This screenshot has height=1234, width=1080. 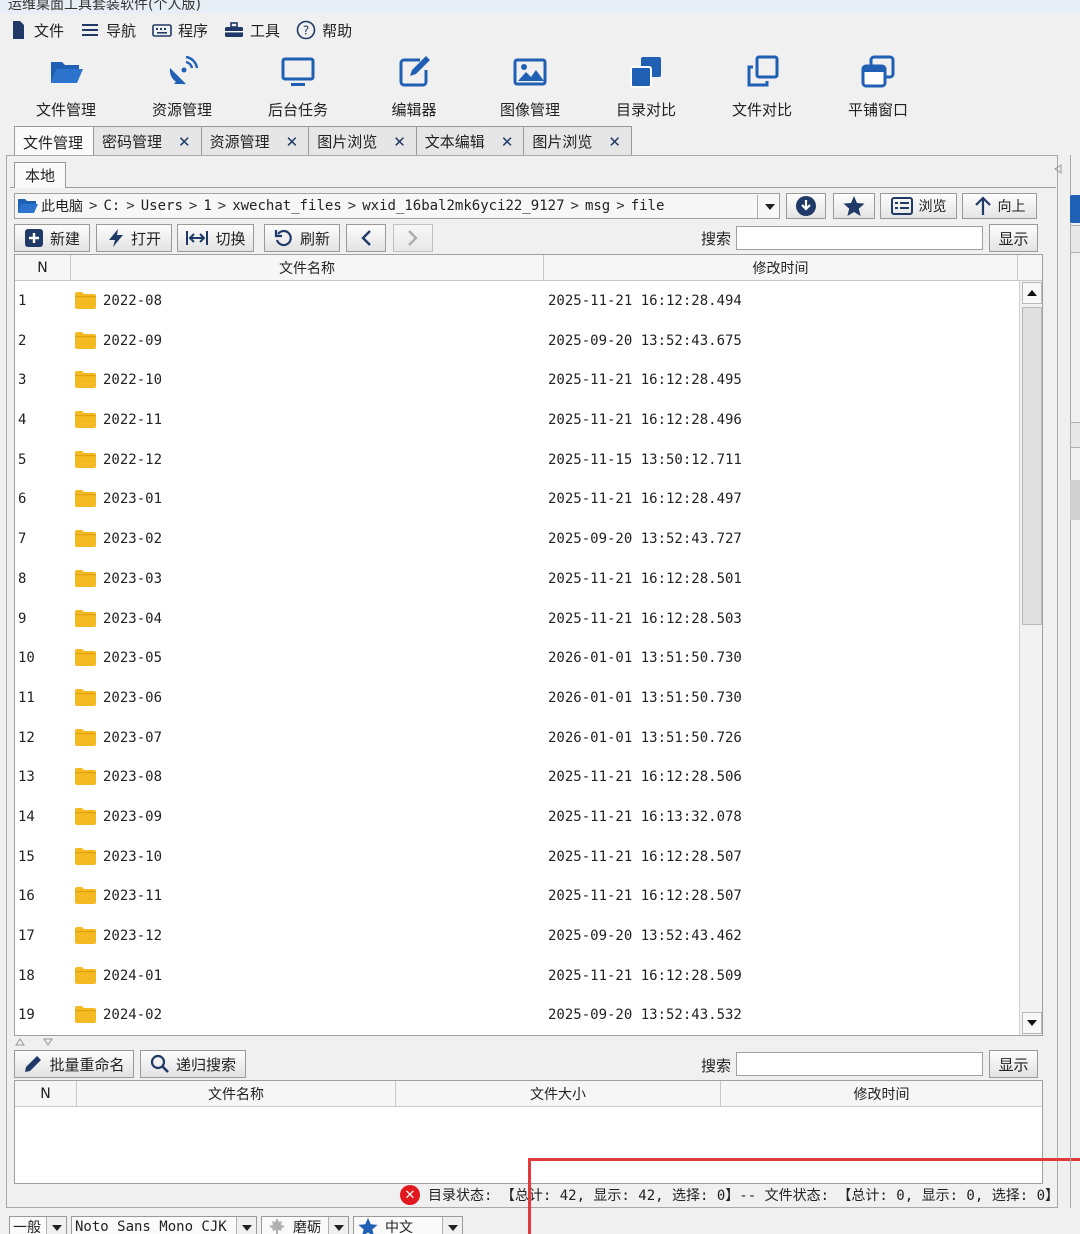 What do you see at coordinates (36, 30) in the screenshot?
I see `menu-file: 文件` at bounding box center [36, 30].